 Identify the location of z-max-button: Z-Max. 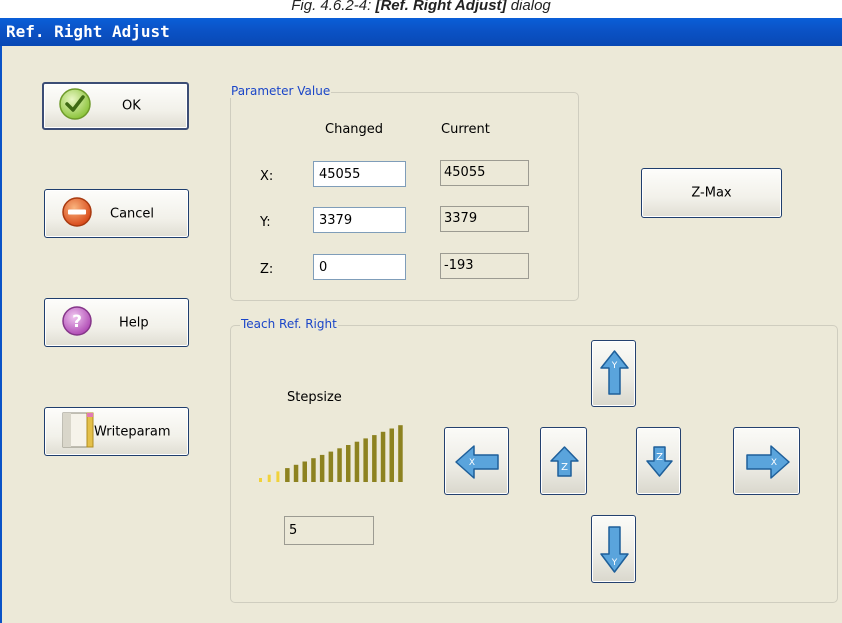
(711, 193).